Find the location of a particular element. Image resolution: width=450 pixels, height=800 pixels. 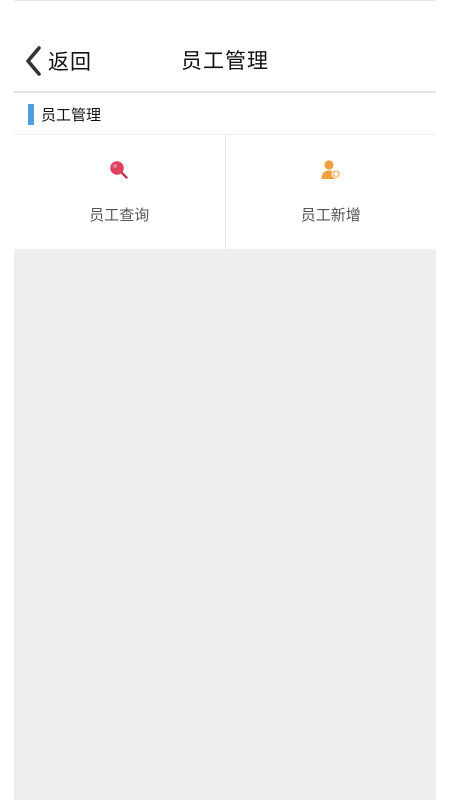

section-title: 员工管理 is located at coordinates (71, 115).